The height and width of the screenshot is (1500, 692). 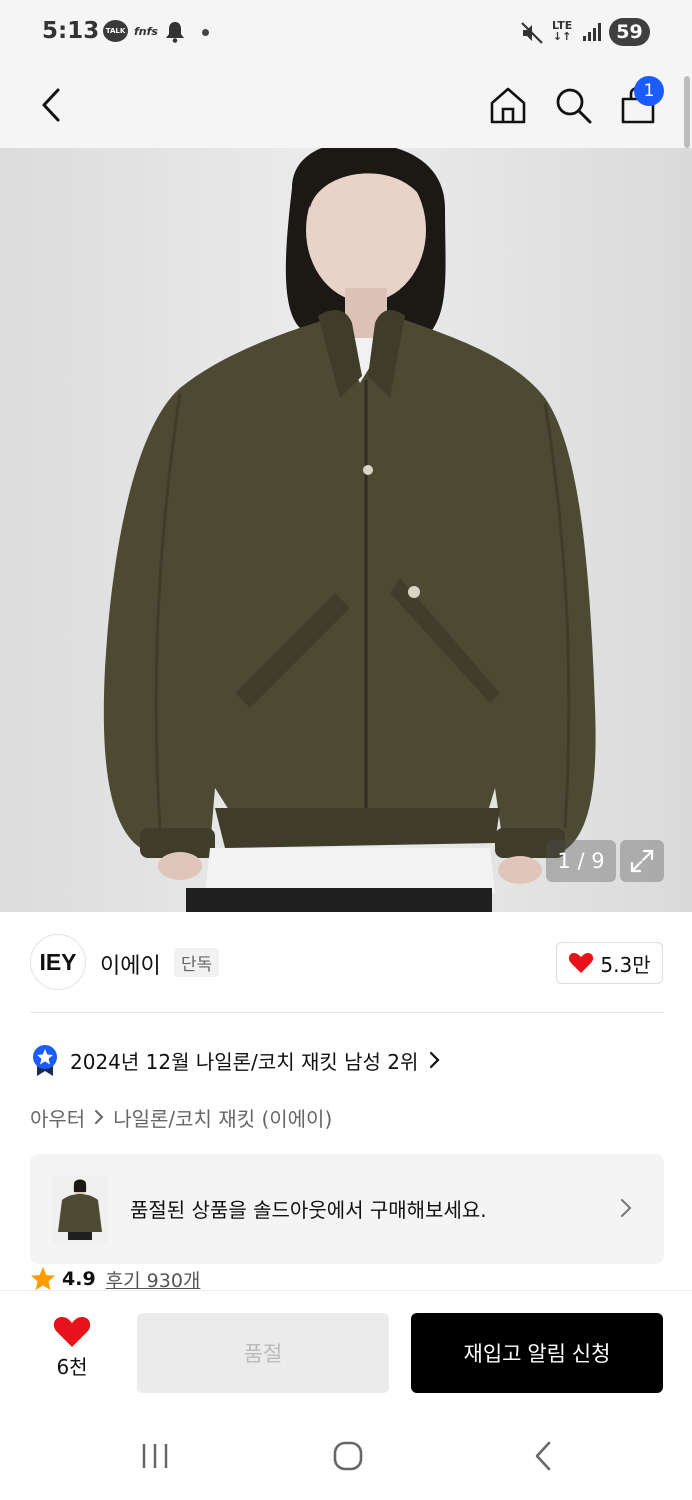 What do you see at coordinates (45, 1060) in the screenshot?
I see `ranking-medal-icon` at bounding box center [45, 1060].